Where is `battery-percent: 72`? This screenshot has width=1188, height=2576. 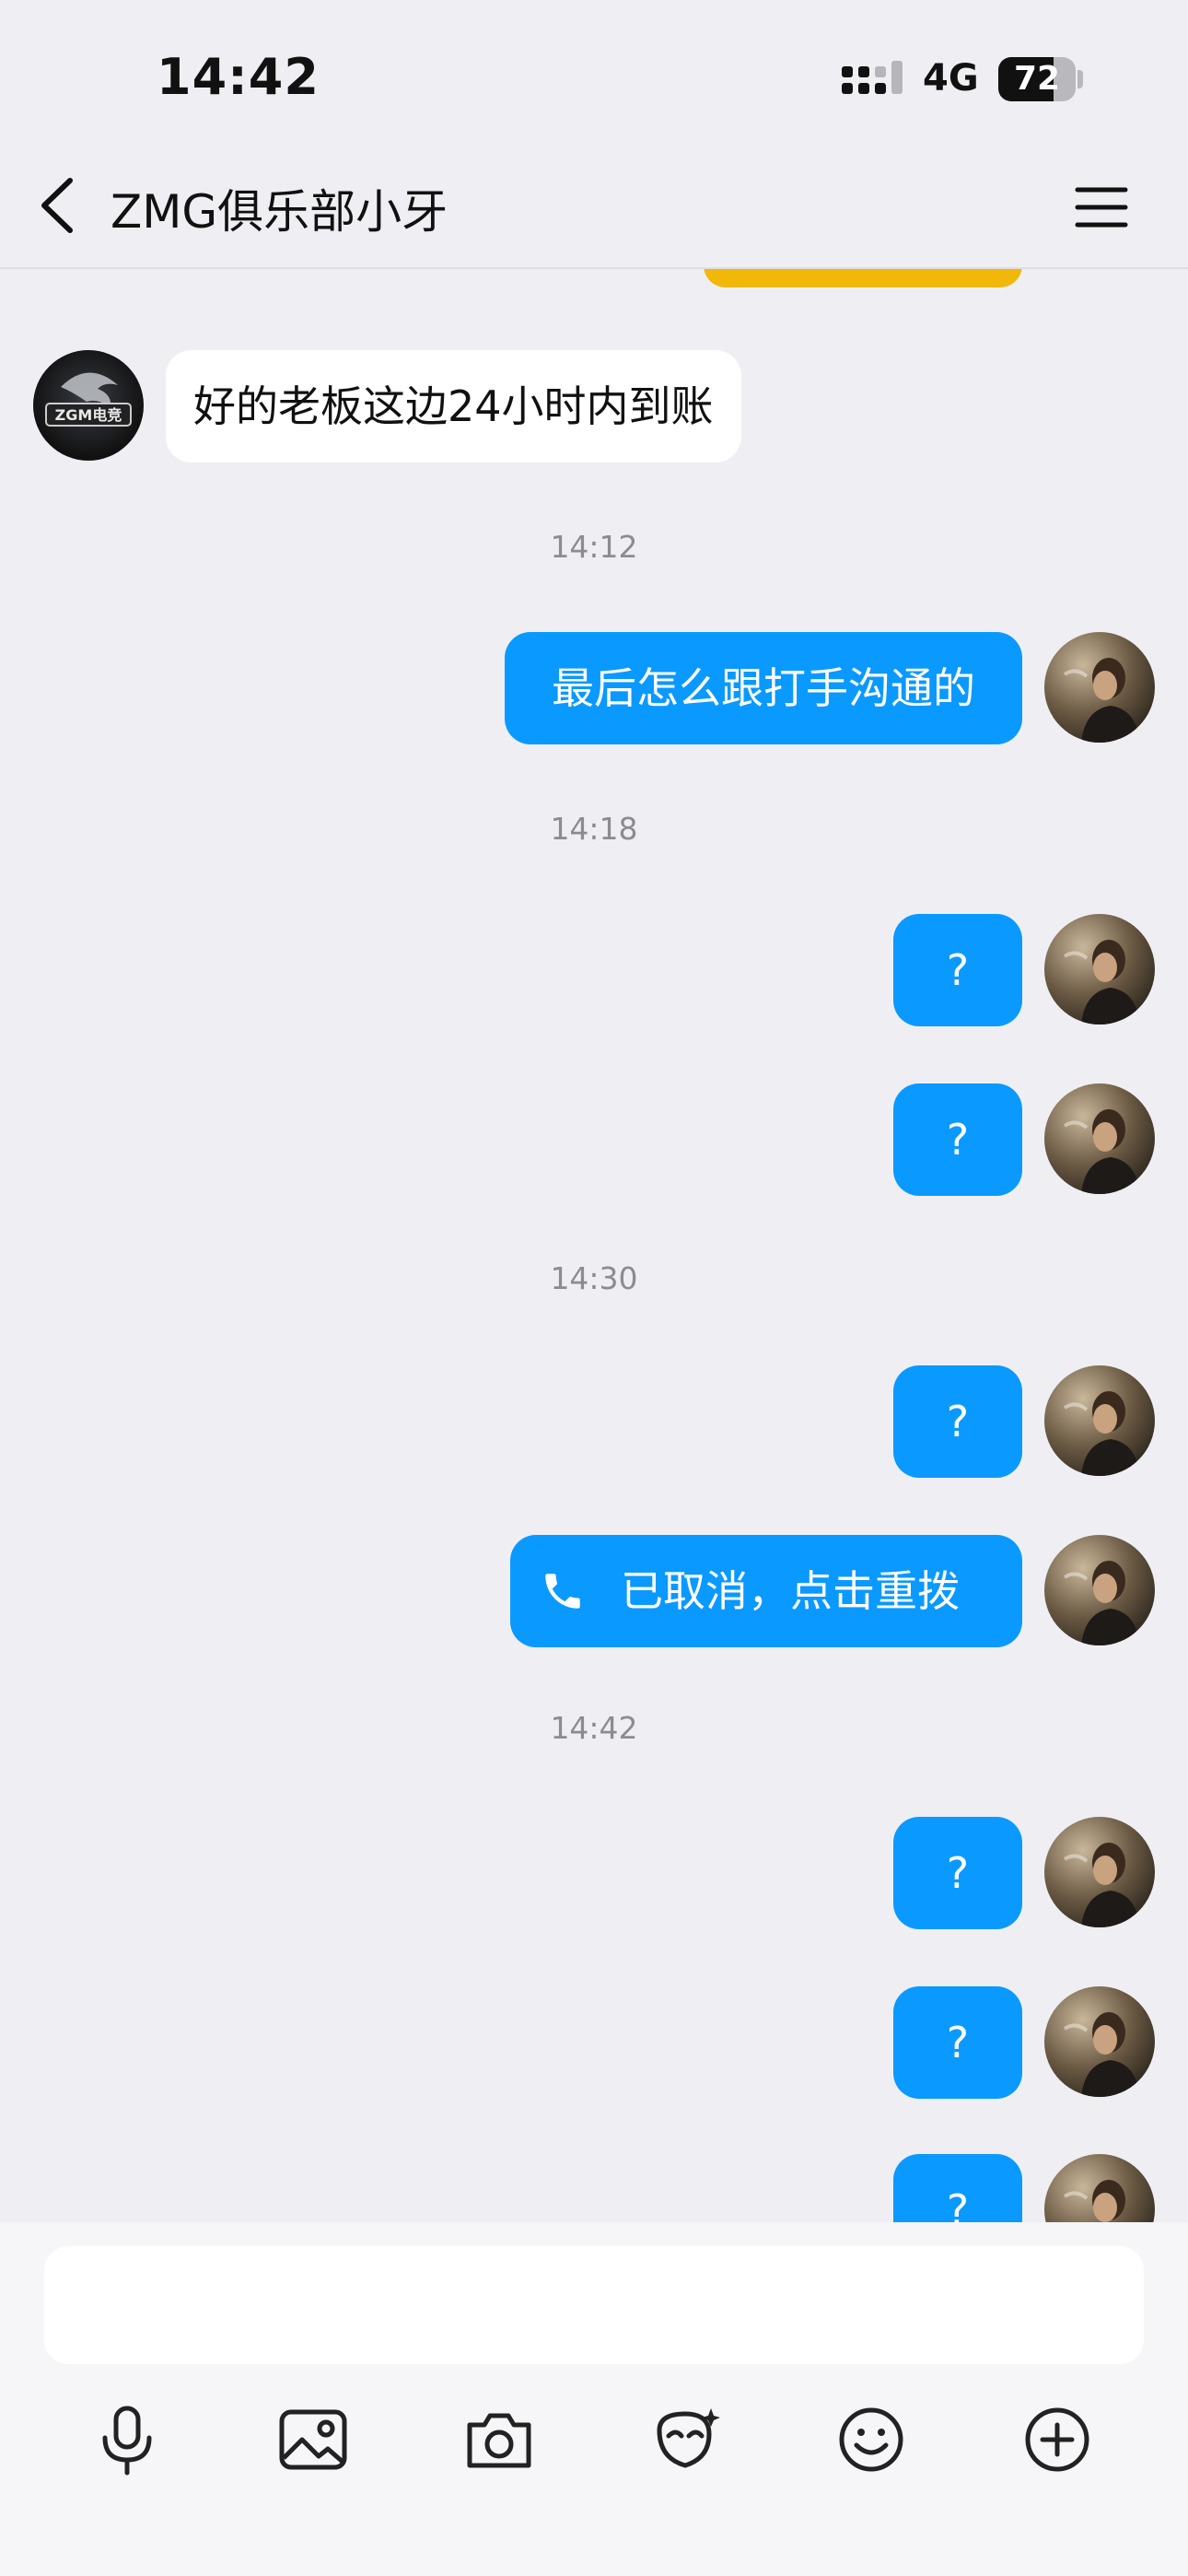 battery-percent: 72 is located at coordinates (1037, 79).